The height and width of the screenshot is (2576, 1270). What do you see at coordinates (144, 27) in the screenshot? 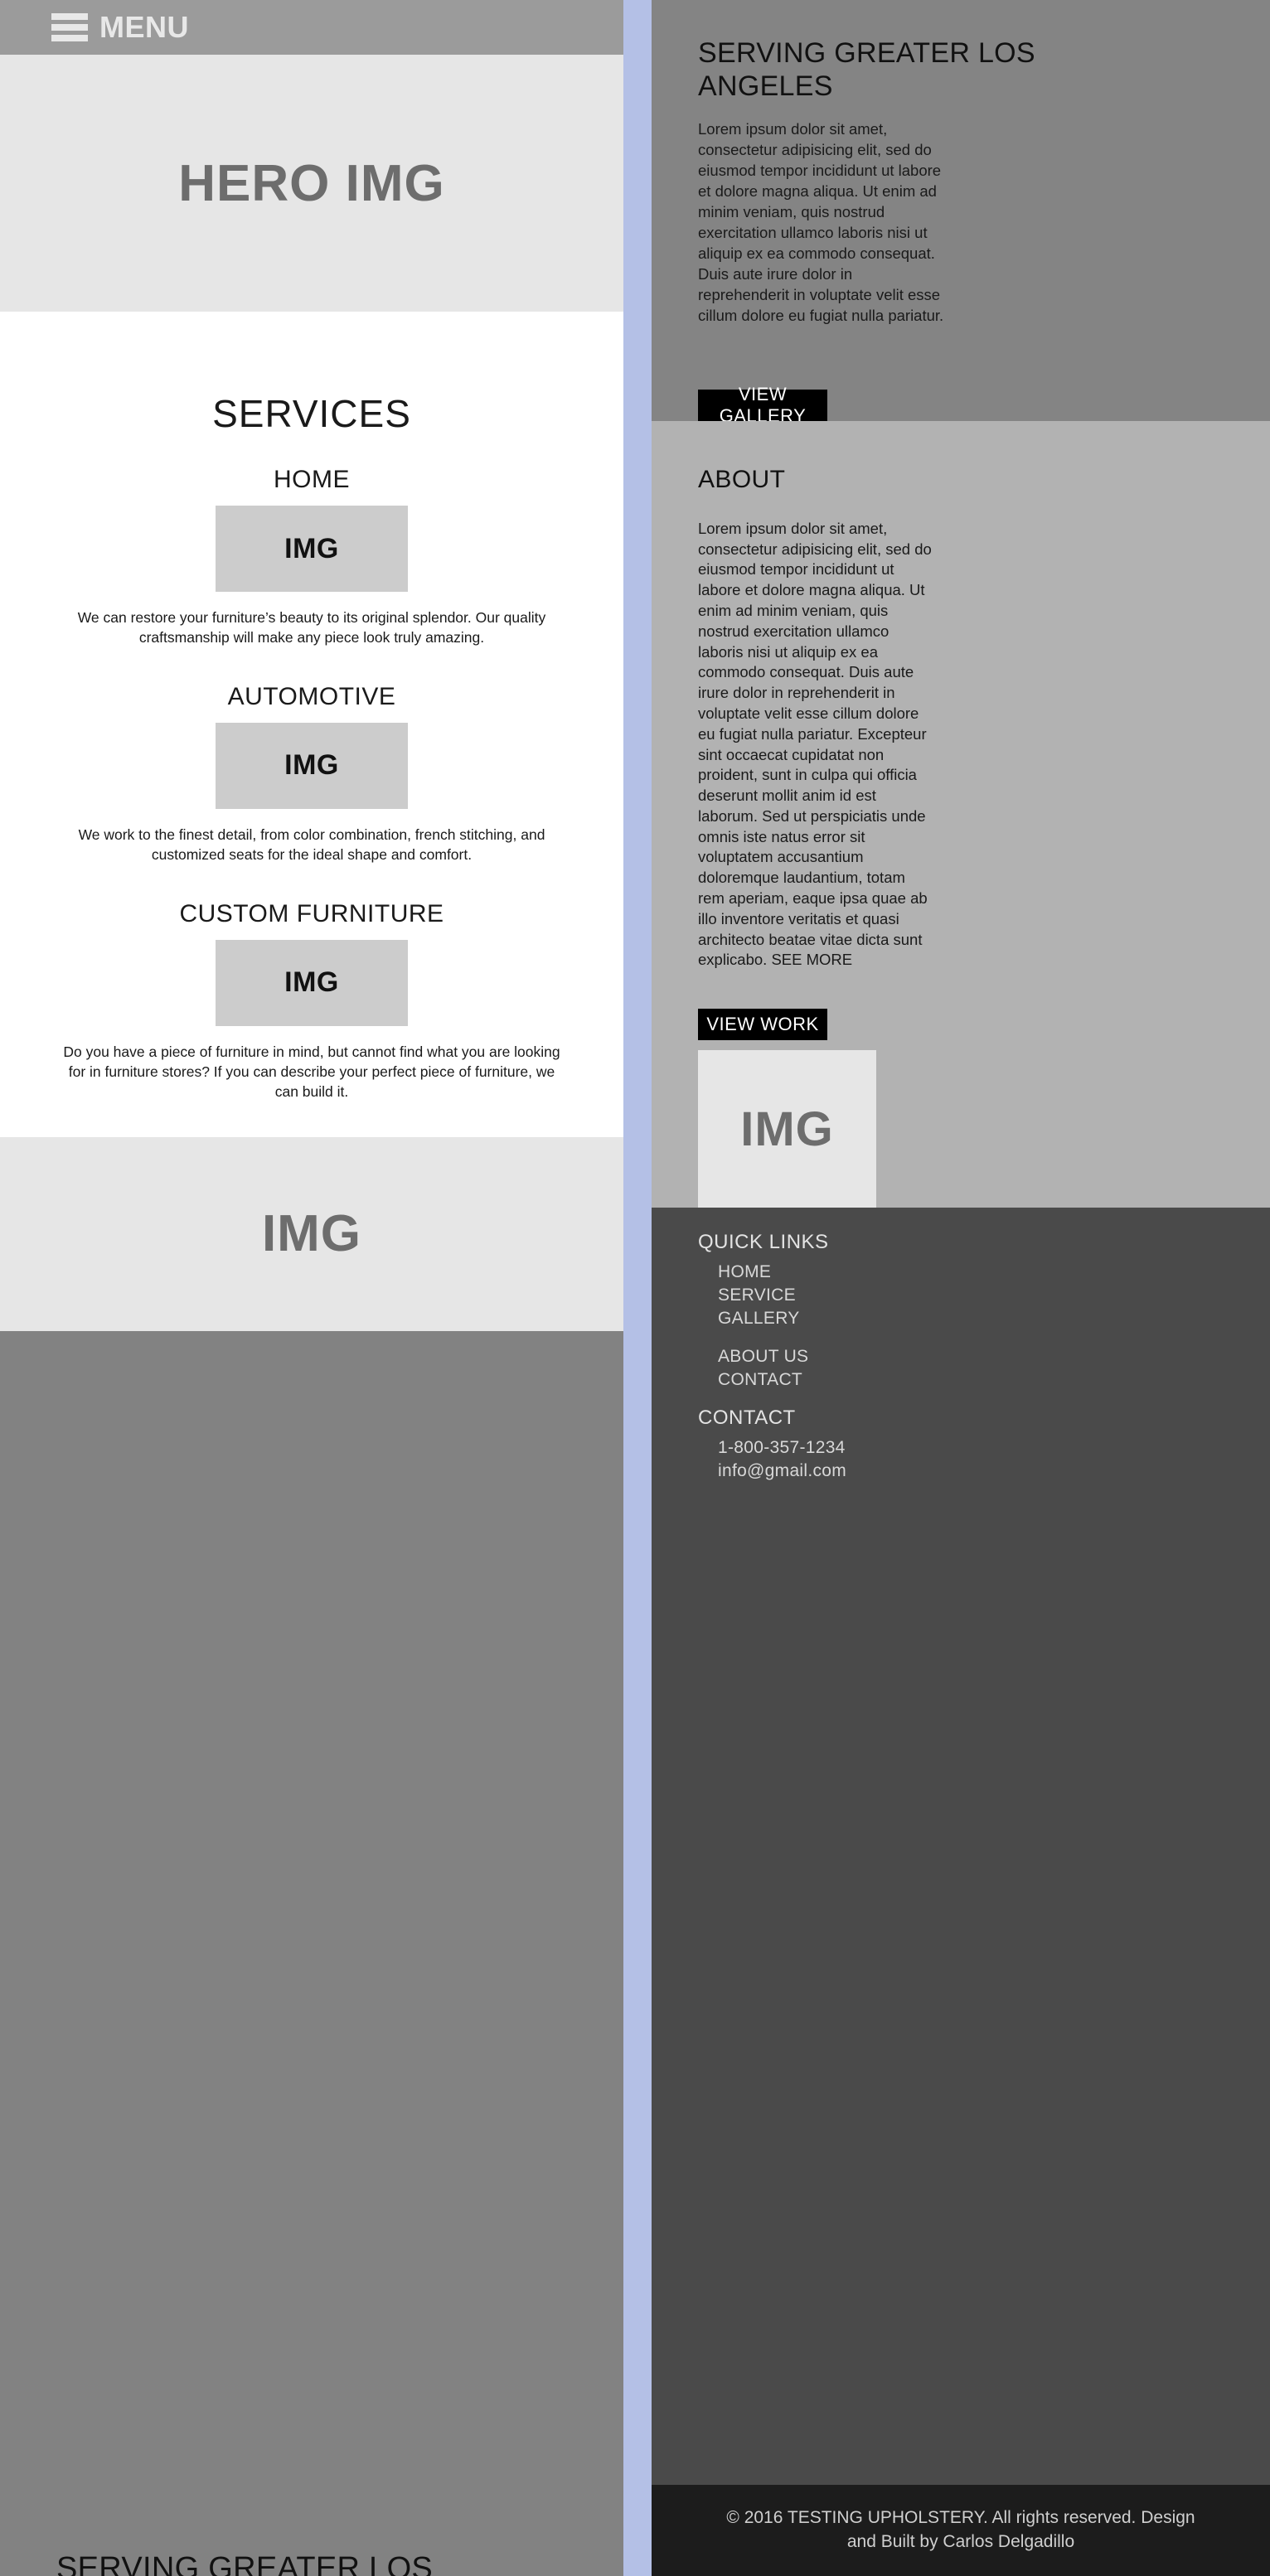
I see `menu-label: MENU` at bounding box center [144, 27].